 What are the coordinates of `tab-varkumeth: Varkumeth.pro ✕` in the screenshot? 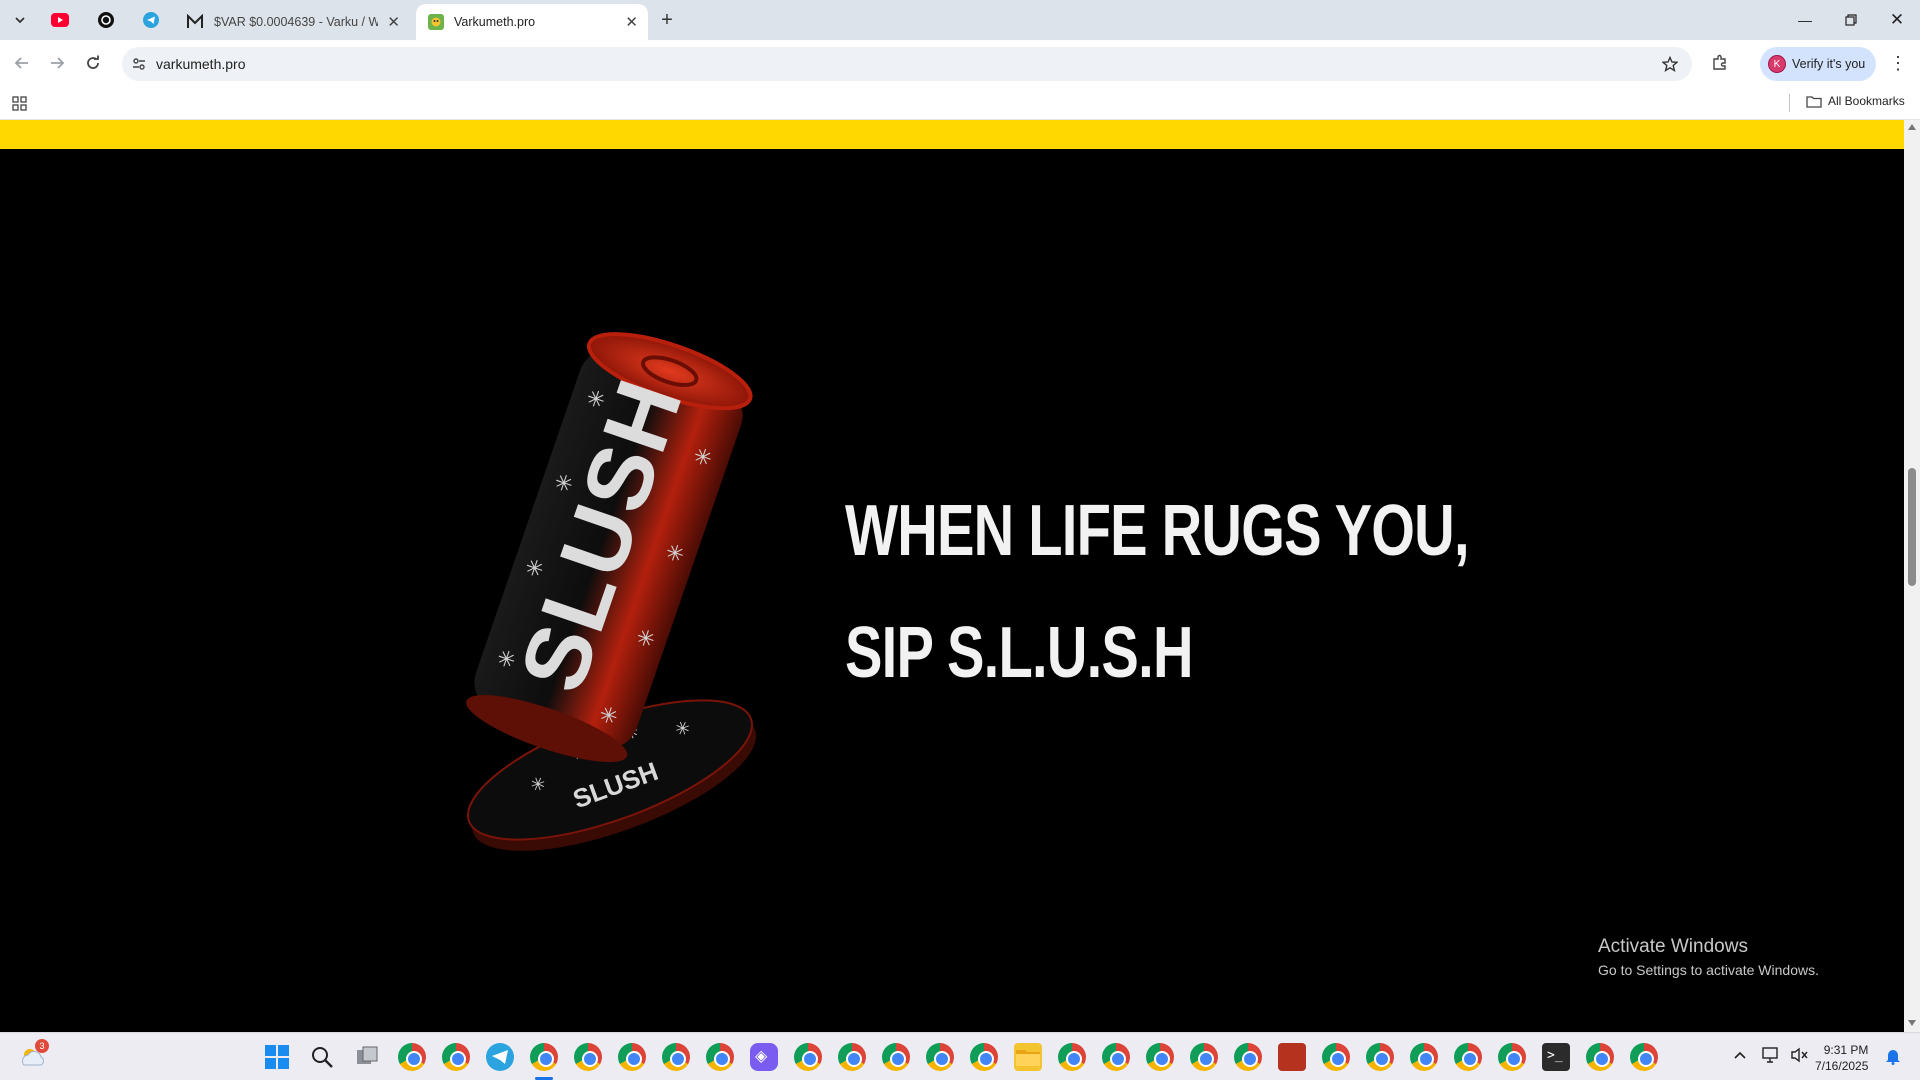 It's located at (532, 22).